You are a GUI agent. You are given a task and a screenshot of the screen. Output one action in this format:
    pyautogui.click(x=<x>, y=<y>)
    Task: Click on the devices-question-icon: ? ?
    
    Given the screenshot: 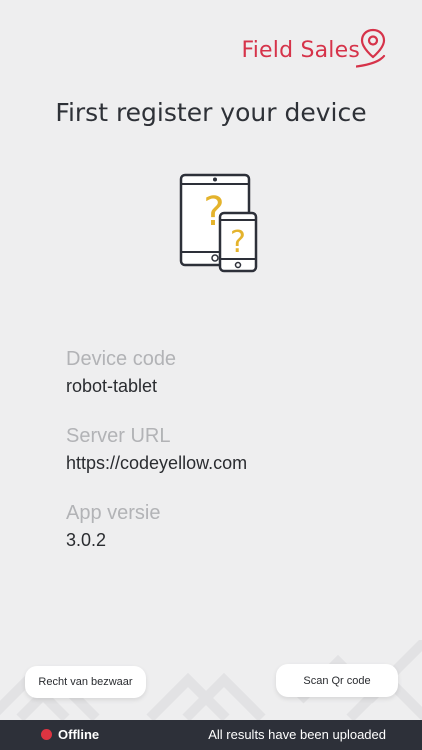 What is the action you would take?
    pyautogui.click(x=218, y=223)
    